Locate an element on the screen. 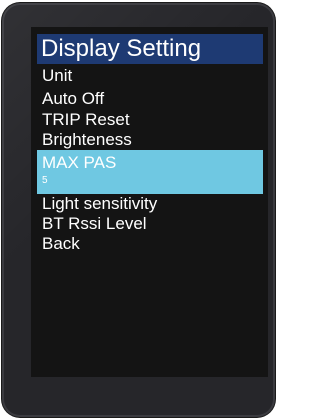 This screenshot has height=420, width=320. menu-item-label: MAX PAS is located at coordinates (79, 162).